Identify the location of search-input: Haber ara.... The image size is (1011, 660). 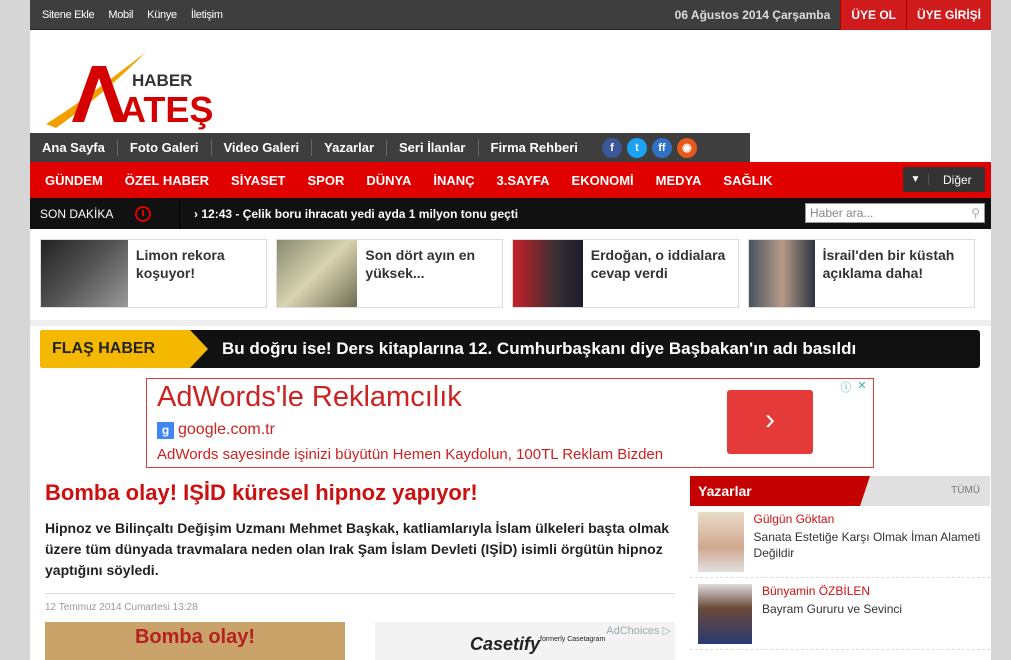
(841, 213).